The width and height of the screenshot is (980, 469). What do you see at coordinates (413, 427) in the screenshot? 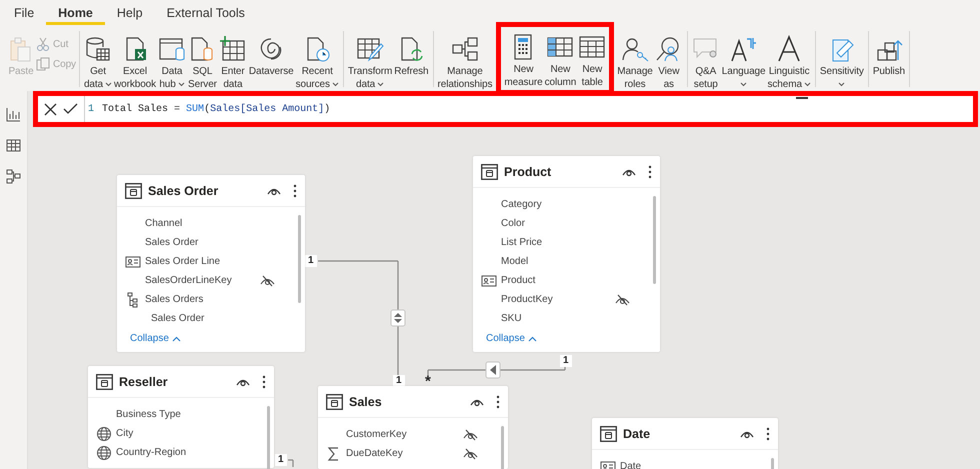
I see `table-card: Sales CustomerKey DueDateKey` at bounding box center [413, 427].